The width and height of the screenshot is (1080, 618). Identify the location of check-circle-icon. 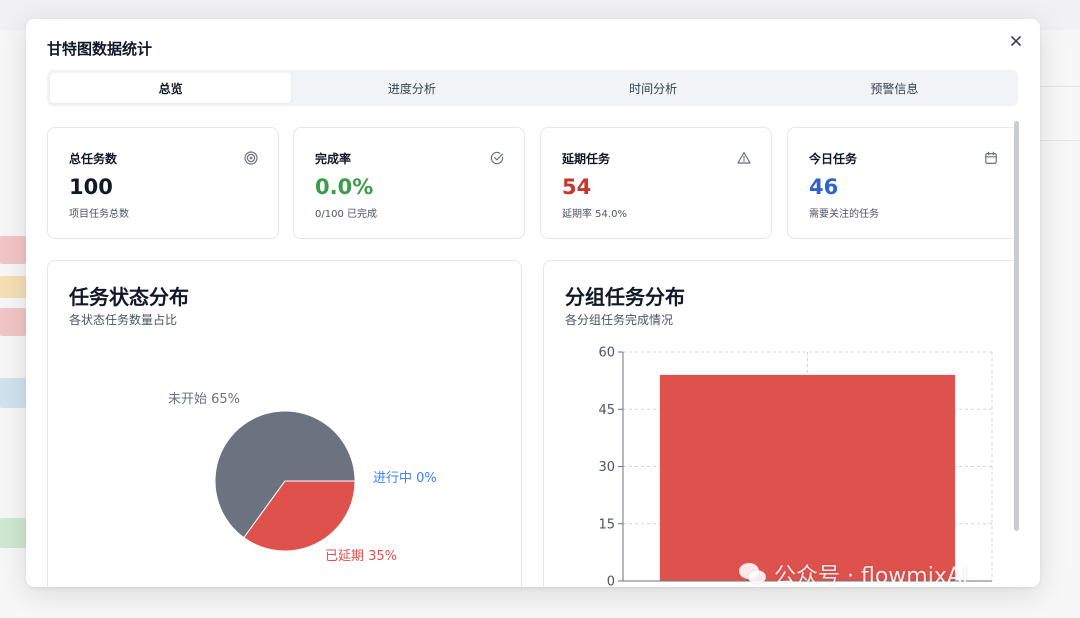
(497, 158).